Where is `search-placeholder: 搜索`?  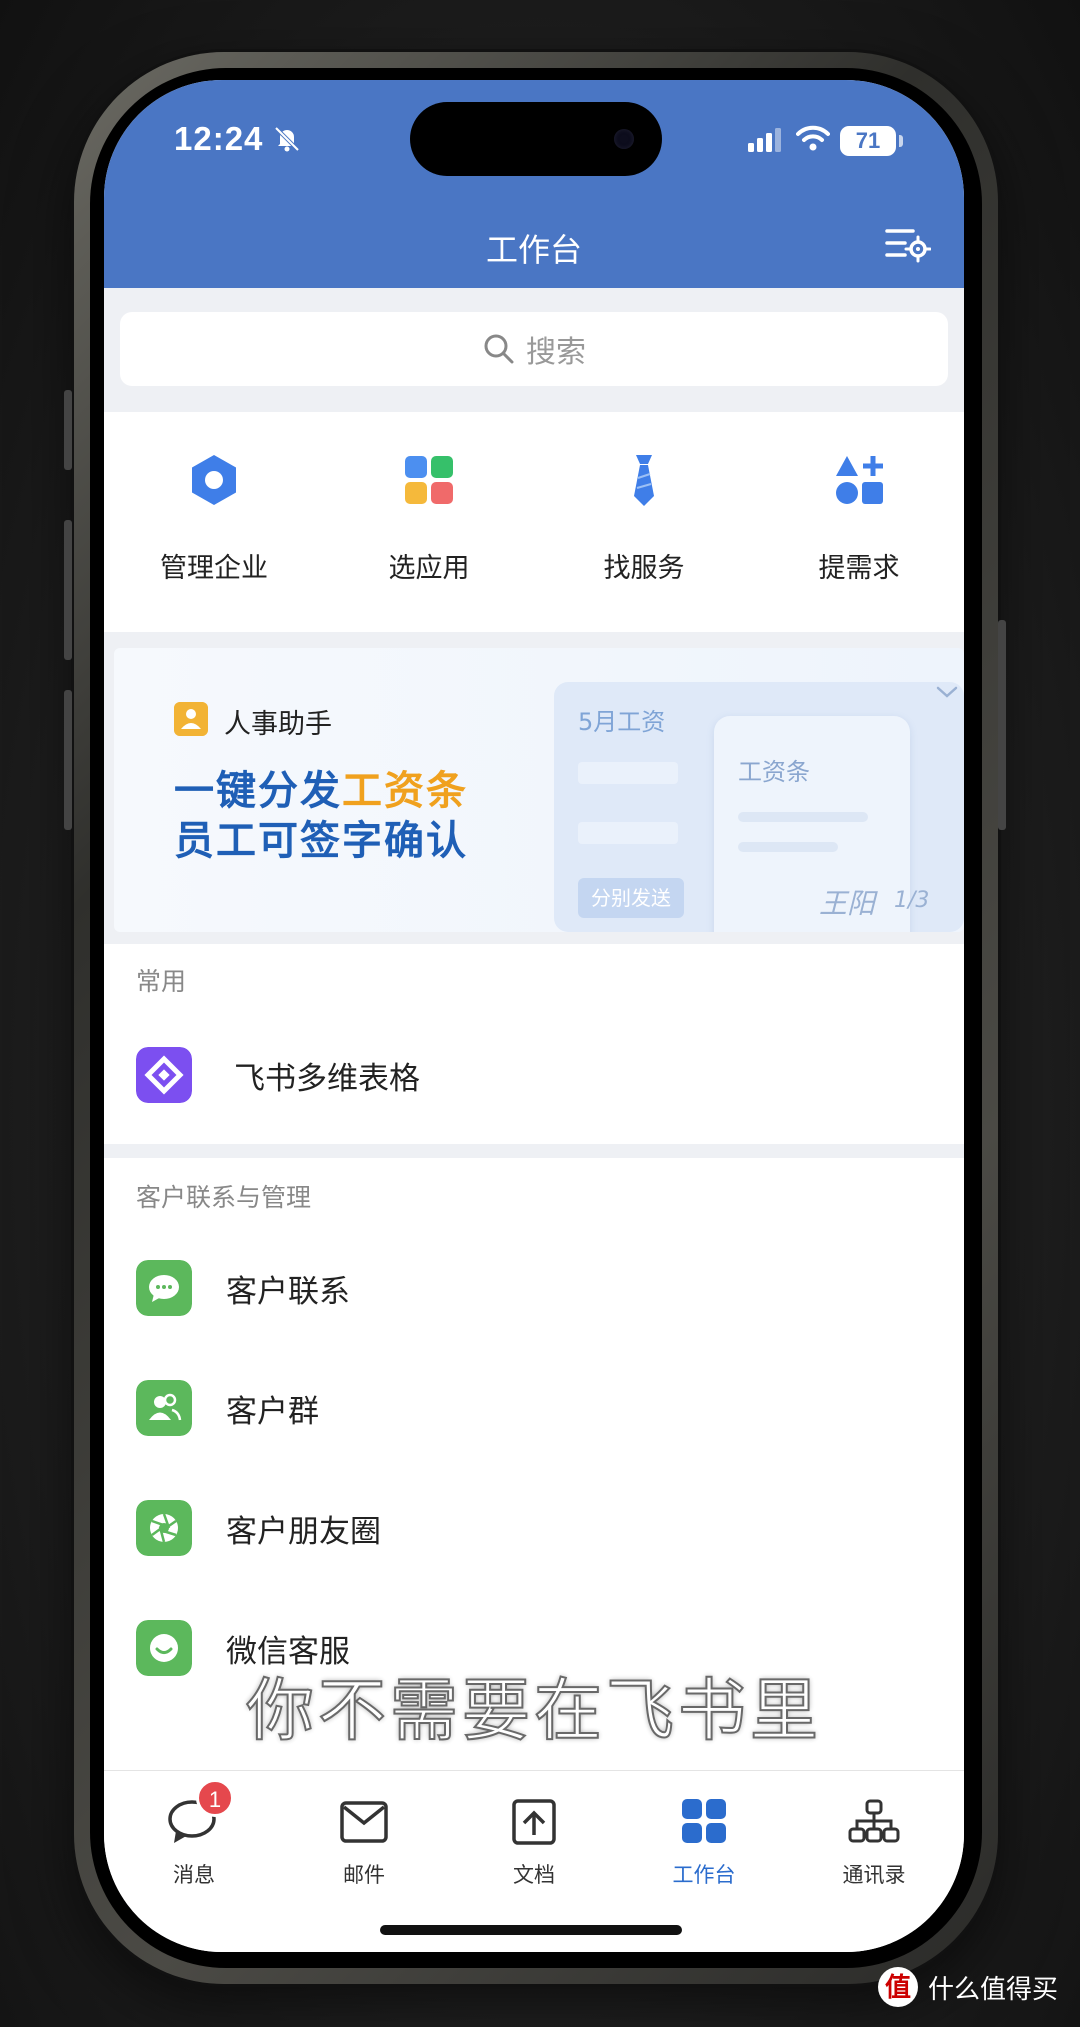 search-placeholder: 搜索 is located at coordinates (556, 352).